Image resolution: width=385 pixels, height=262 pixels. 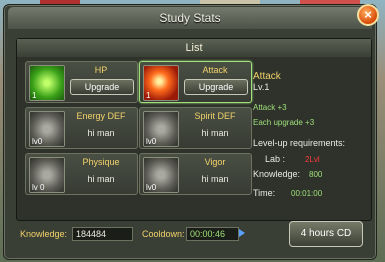 What do you see at coordinates (215, 70) in the screenshot?
I see `stat-name: Attack` at bounding box center [215, 70].